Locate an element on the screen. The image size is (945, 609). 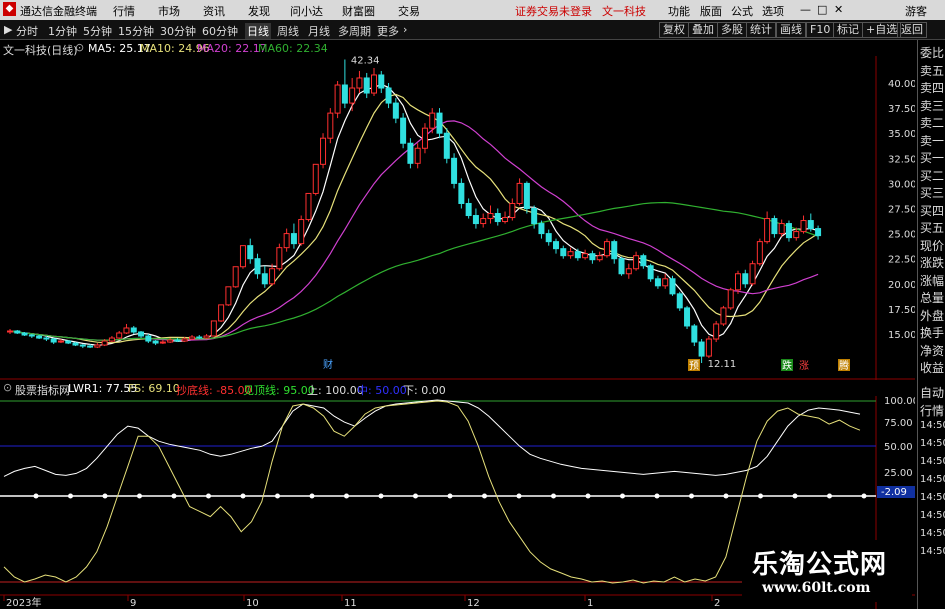
period-fenshi: 分时 is located at coordinates (27, 31).